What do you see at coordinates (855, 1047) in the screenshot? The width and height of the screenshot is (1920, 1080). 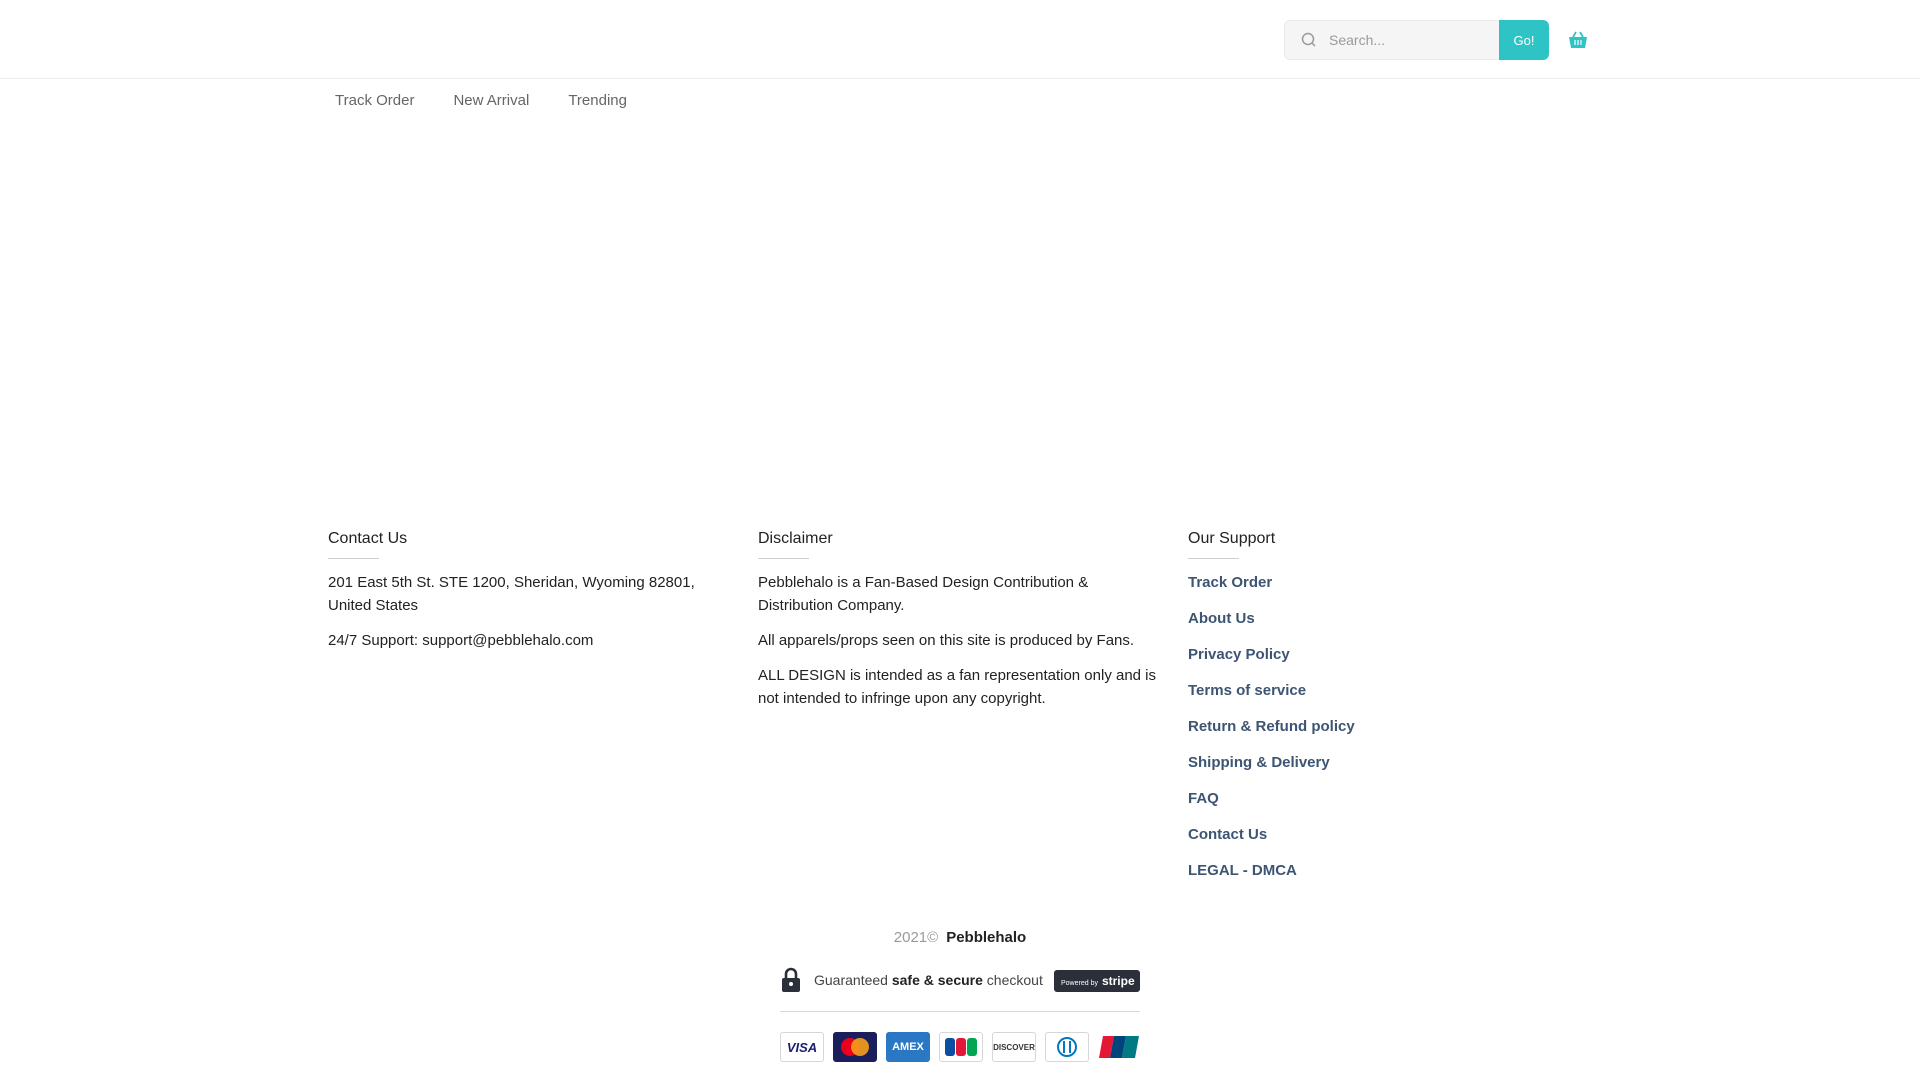 I see `mastercard-icon` at bounding box center [855, 1047].